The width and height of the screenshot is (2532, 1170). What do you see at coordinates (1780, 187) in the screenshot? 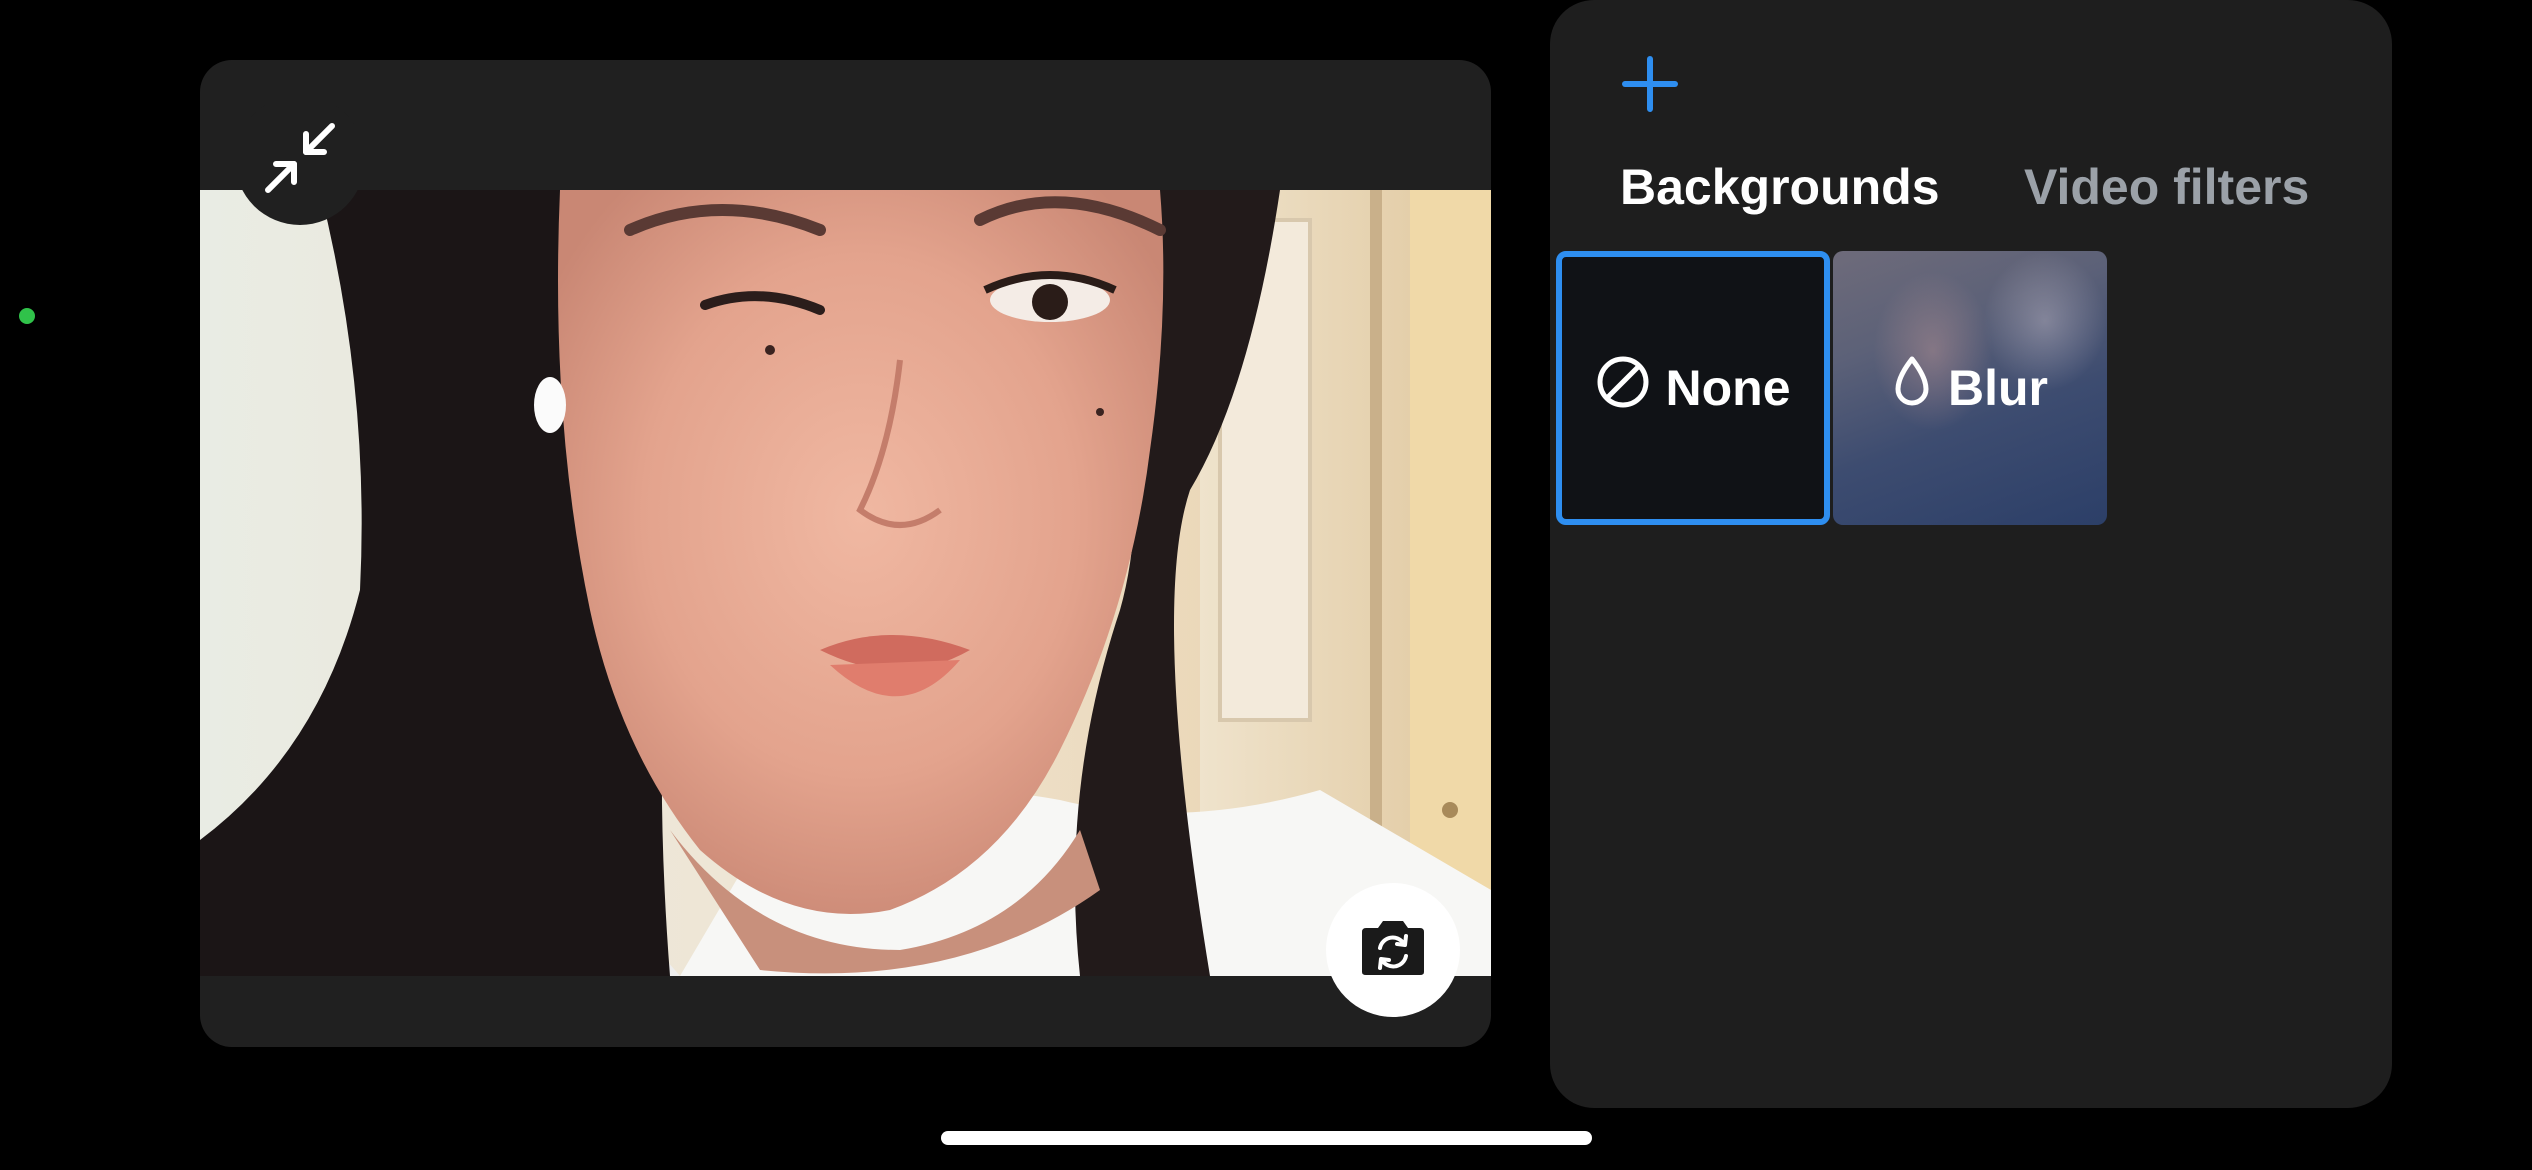
I see `tab-backgrounds: Backgrounds` at bounding box center [1780, 187].